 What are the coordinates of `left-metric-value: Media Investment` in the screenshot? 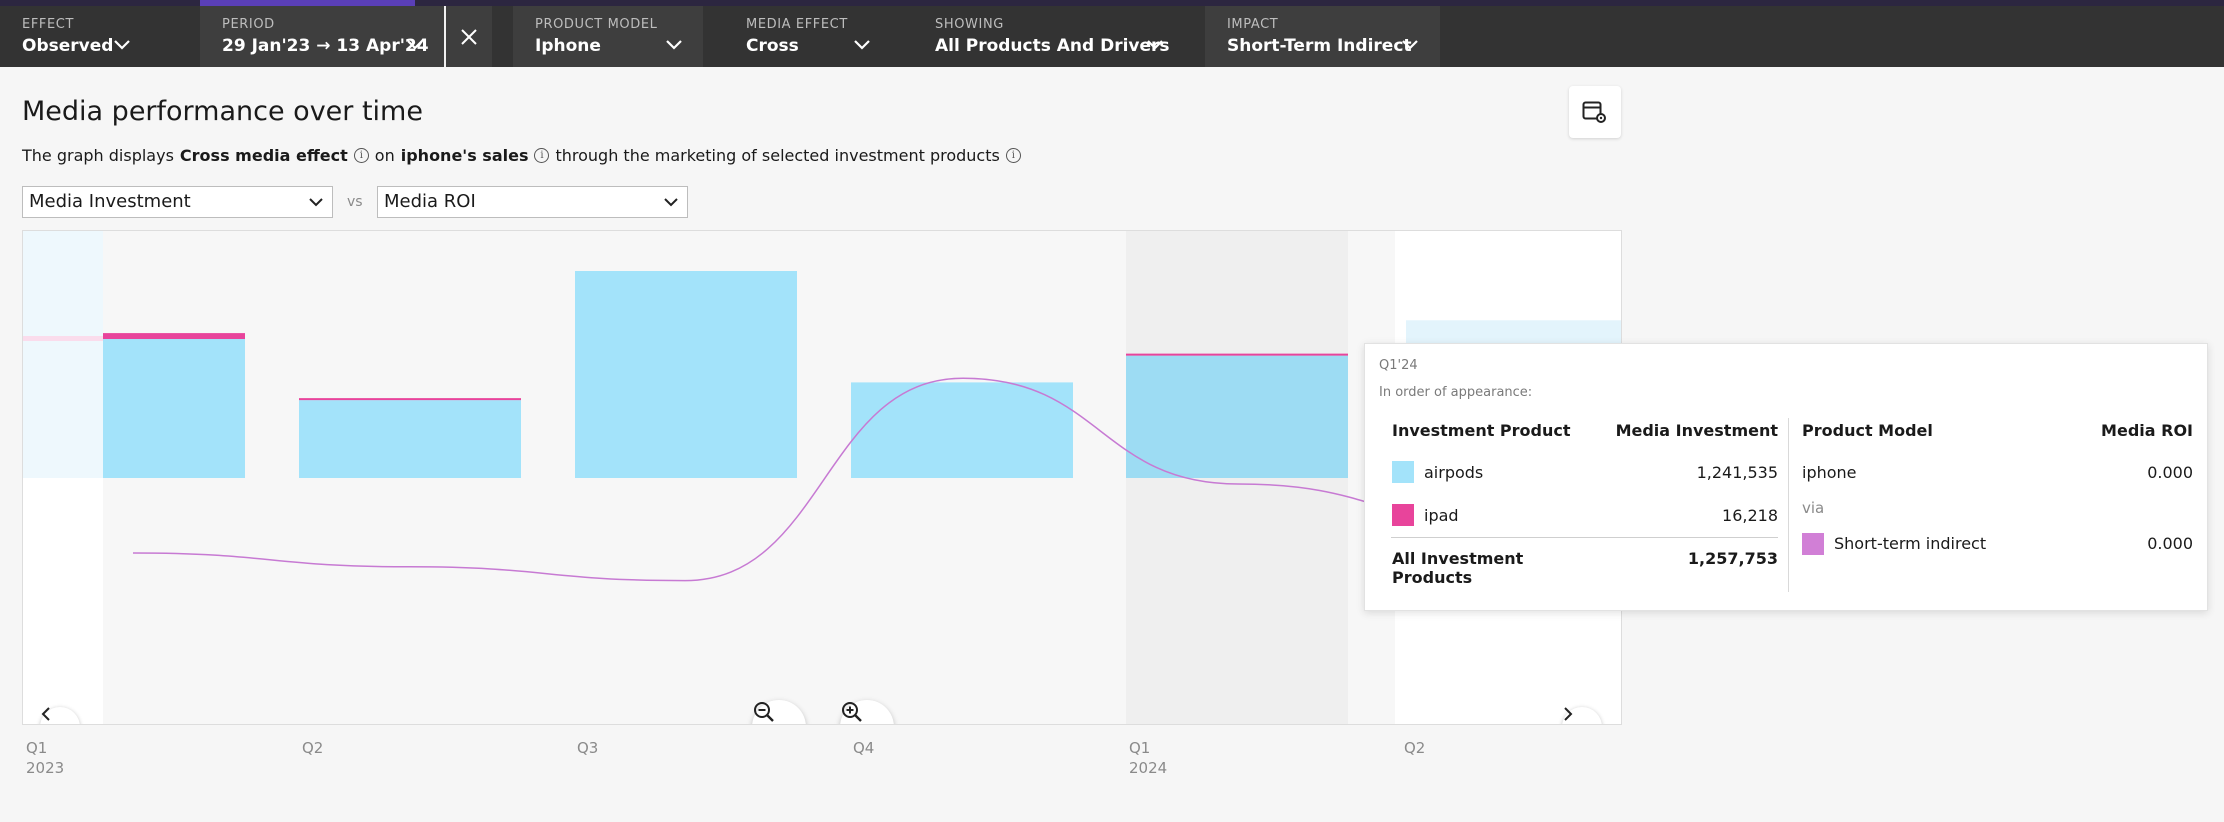 It's located at (110, 201).